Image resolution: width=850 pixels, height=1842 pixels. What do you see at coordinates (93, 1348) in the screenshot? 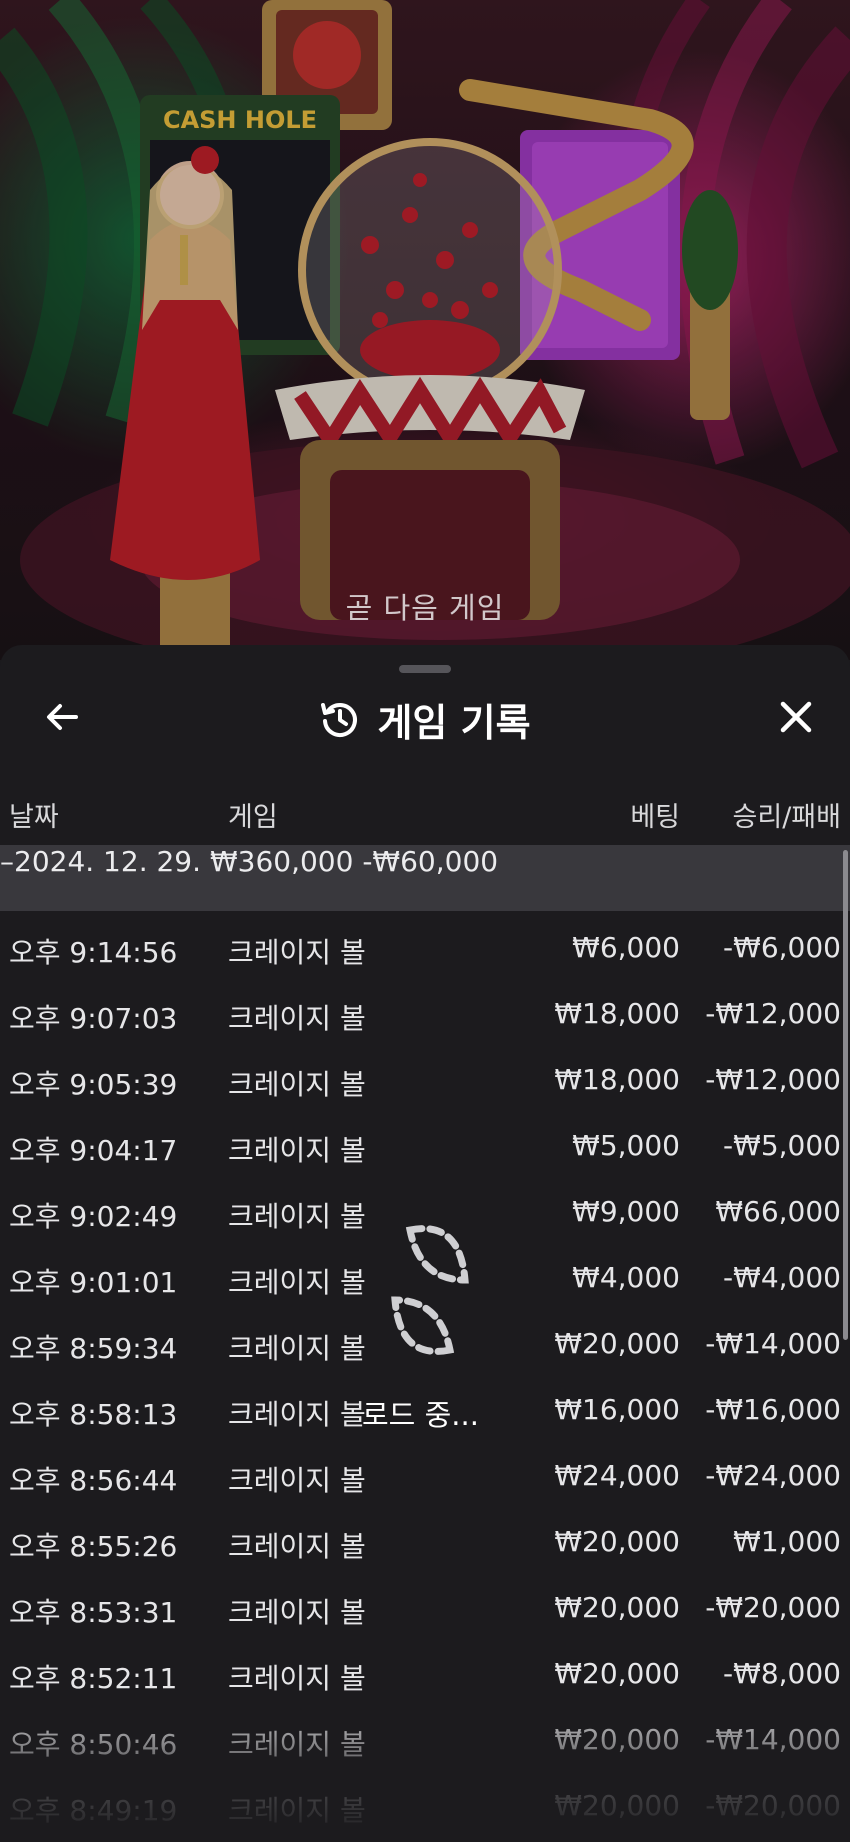
I see `row-time: 오후 8:59:34` at bounding box center [93, 1348].